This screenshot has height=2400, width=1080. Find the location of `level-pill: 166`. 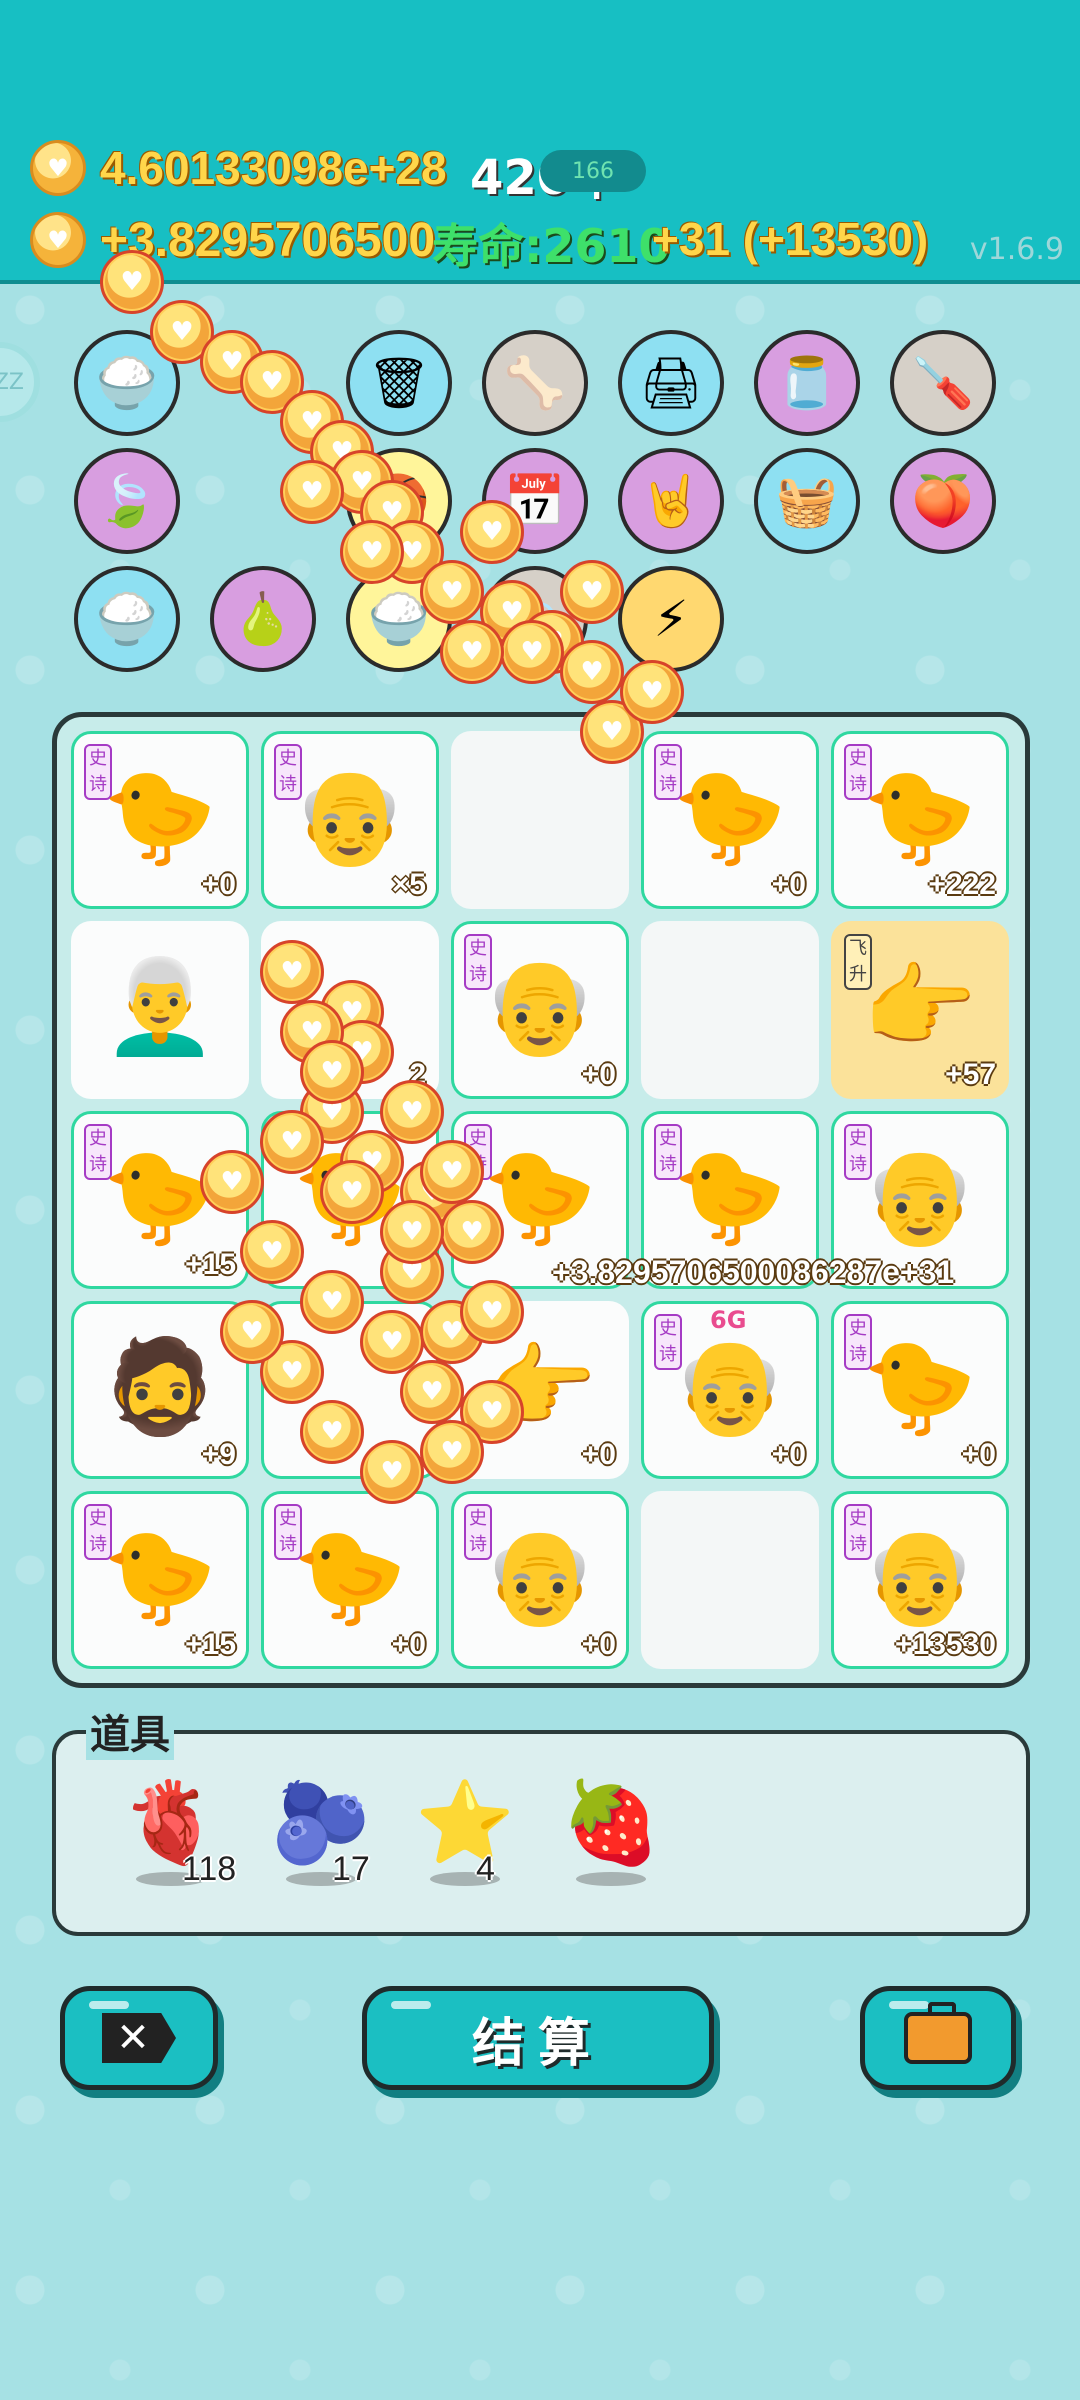

level-pill: 166 is located at coordinates (593, 171).